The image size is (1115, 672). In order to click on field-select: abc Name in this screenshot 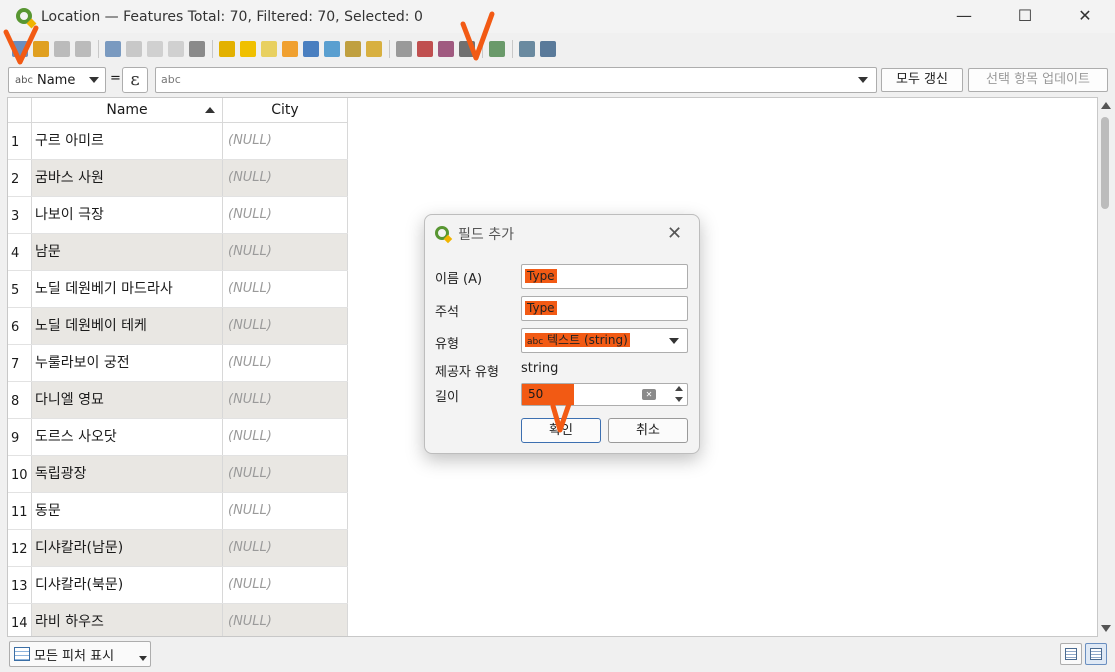, I will do `click(57, 80)`.